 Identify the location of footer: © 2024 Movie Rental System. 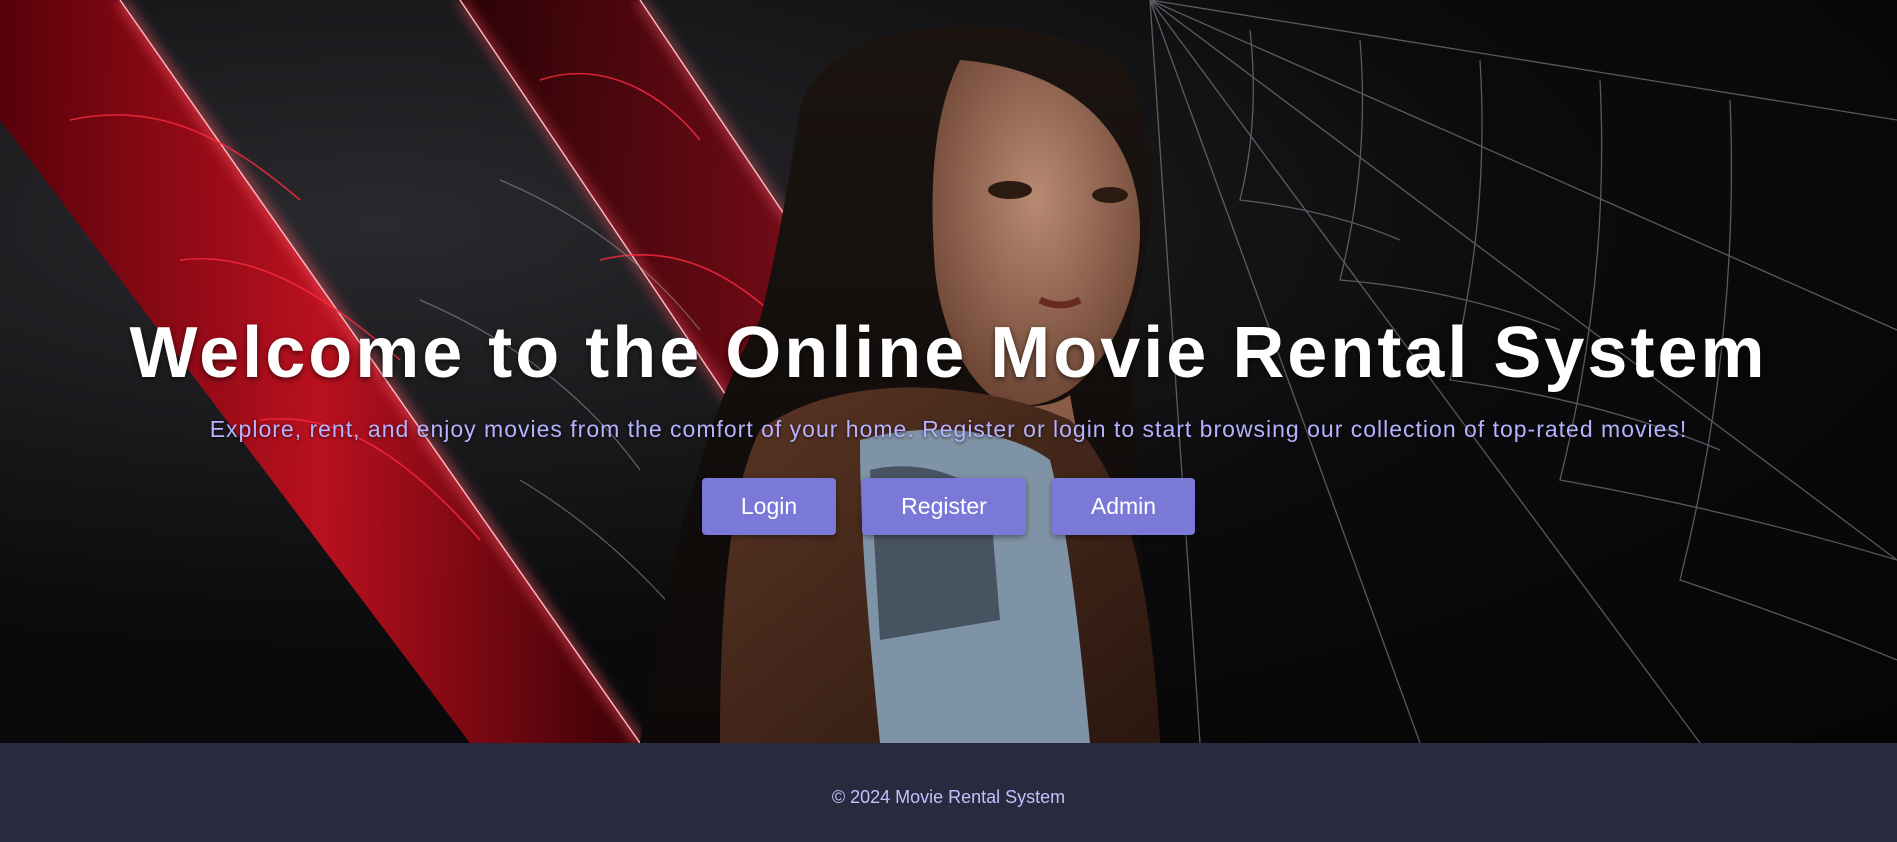
(948, 792).